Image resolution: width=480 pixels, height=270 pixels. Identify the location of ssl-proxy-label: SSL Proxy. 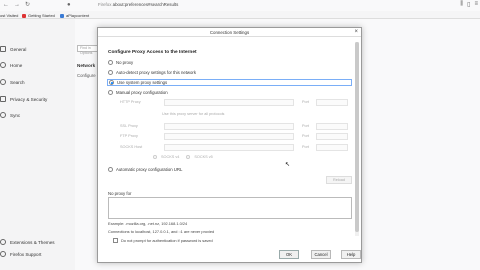
(129, 126).